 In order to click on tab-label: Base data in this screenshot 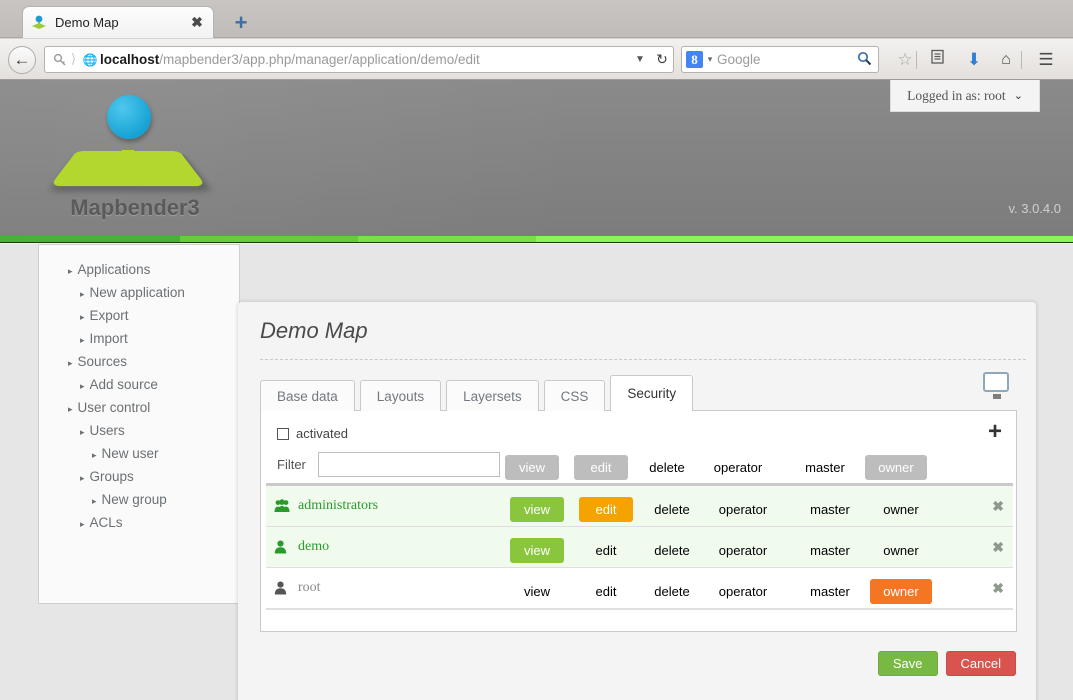, I will do `click(307, 396)`.